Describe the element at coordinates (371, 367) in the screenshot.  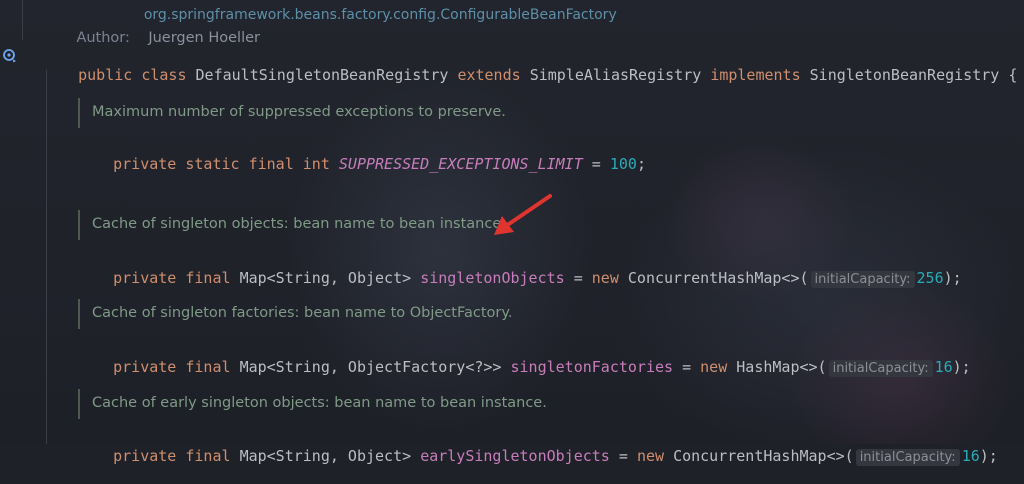
I see `field-type: Map<String, ObjectFactory<?>>` at that location.